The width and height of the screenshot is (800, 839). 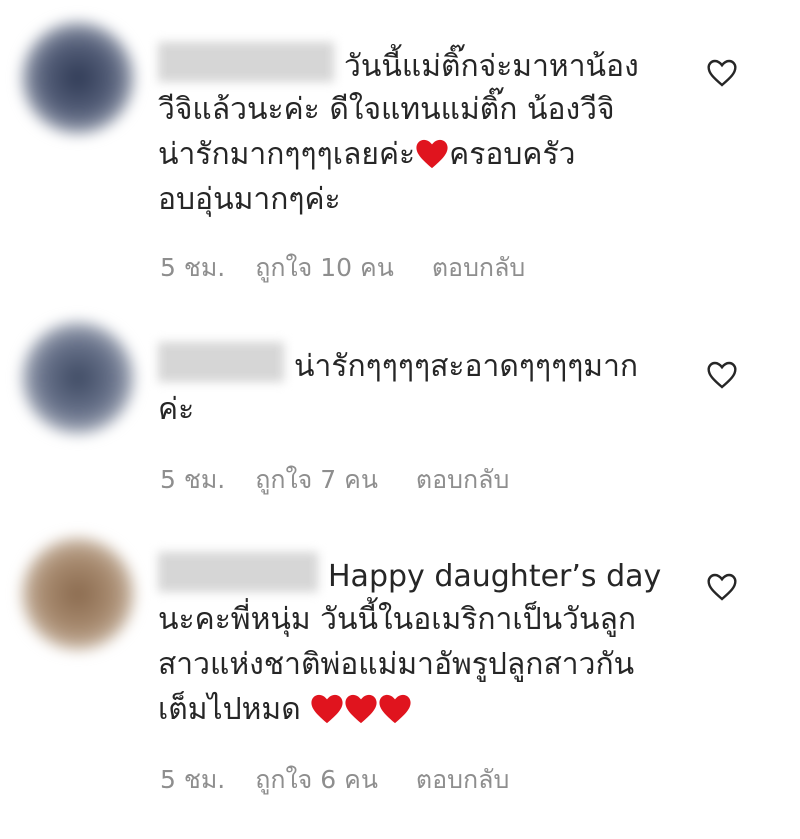 I want to click on comment-line: นะคะพี่หนุ่ม วันนี้ในอเมริกาเป็นวันลูก, so click(x=397, y=619).